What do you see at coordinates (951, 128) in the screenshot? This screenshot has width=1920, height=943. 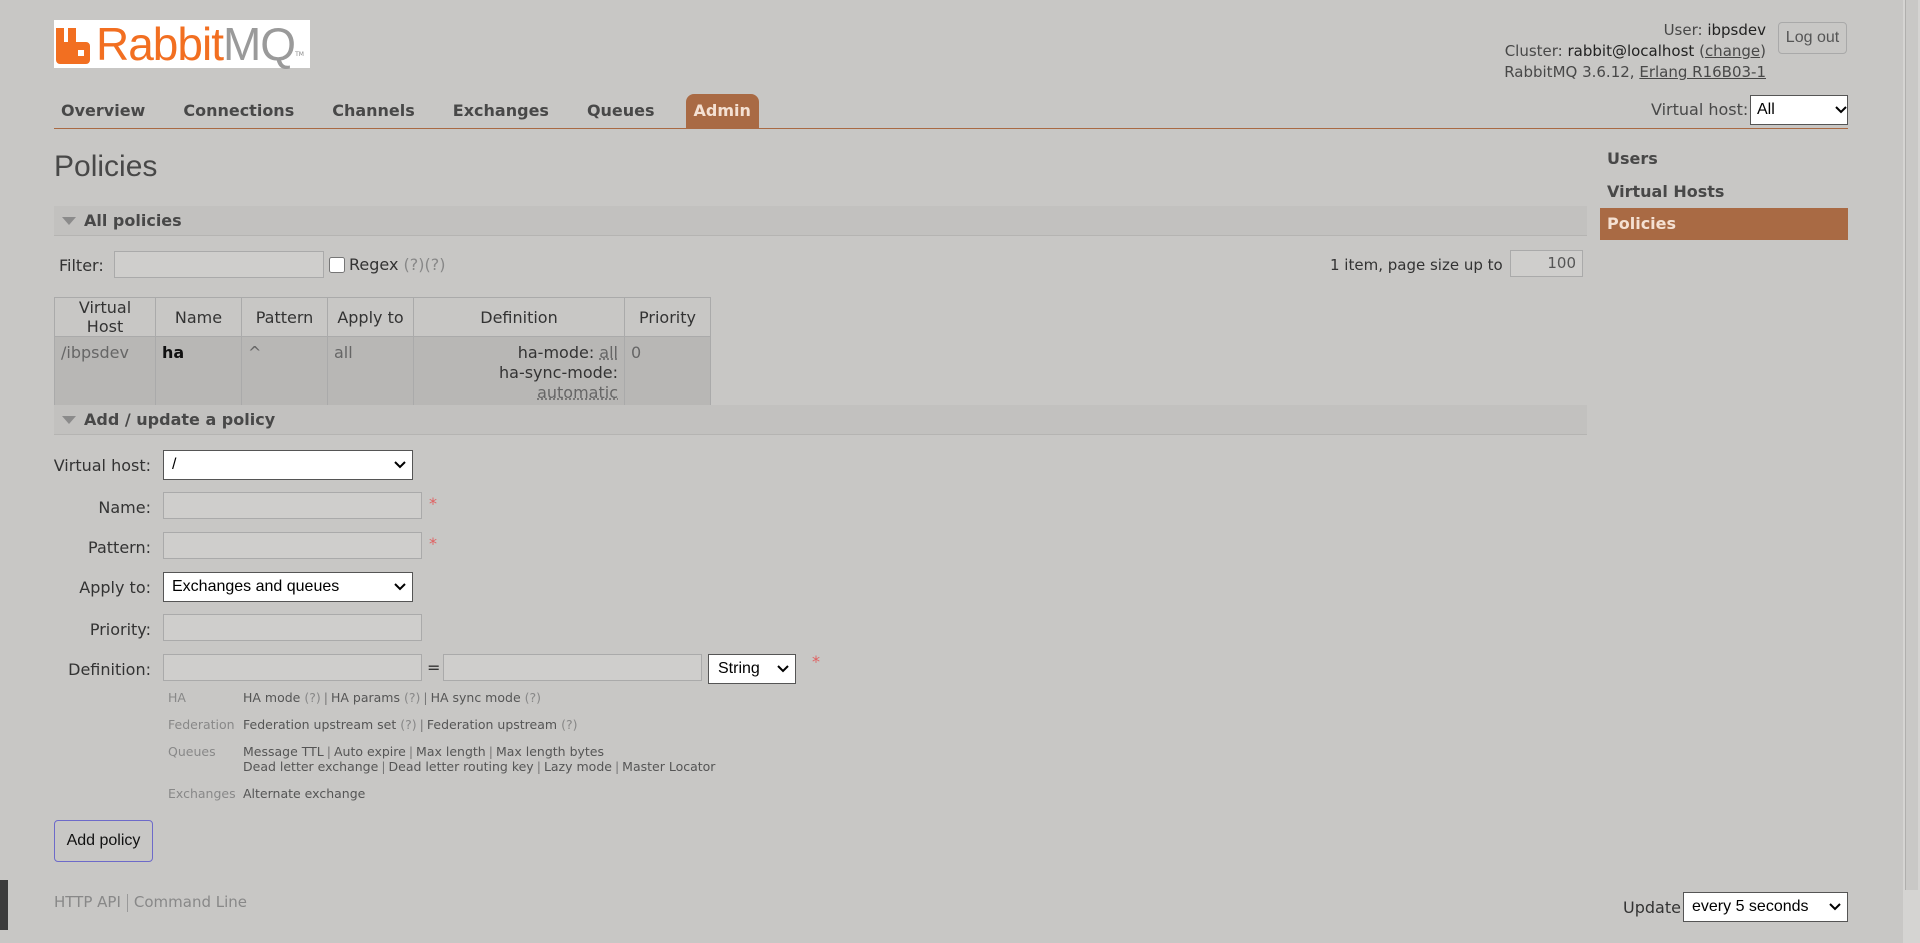 I see `nav-divider` at bounding box center [951, 128].